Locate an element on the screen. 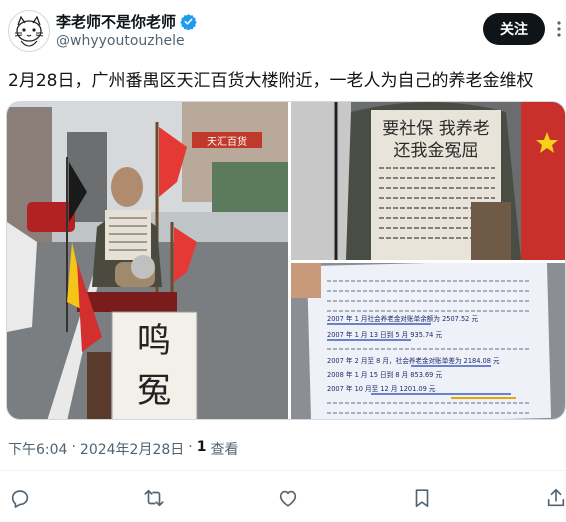 This screenshot has height=522, width=566. retweet-icon is located at coordinates (154, 498).